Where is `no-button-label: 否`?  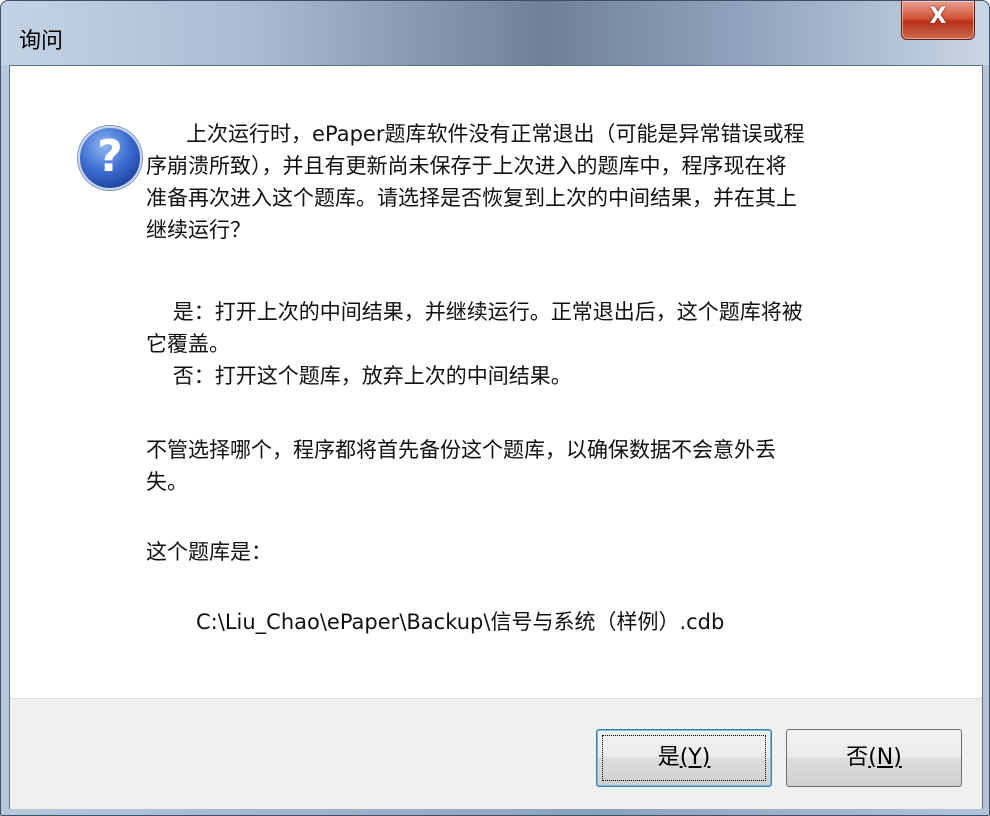
no-button-label: 否 is located at coordinates (857, 757).